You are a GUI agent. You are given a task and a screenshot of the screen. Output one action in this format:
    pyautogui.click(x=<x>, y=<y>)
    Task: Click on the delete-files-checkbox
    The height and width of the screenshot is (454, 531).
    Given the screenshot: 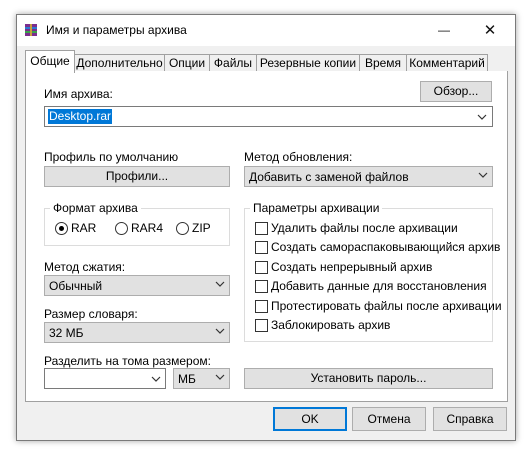 What is the action you would take?
    pyautogui.click(x=261, y=228)
    